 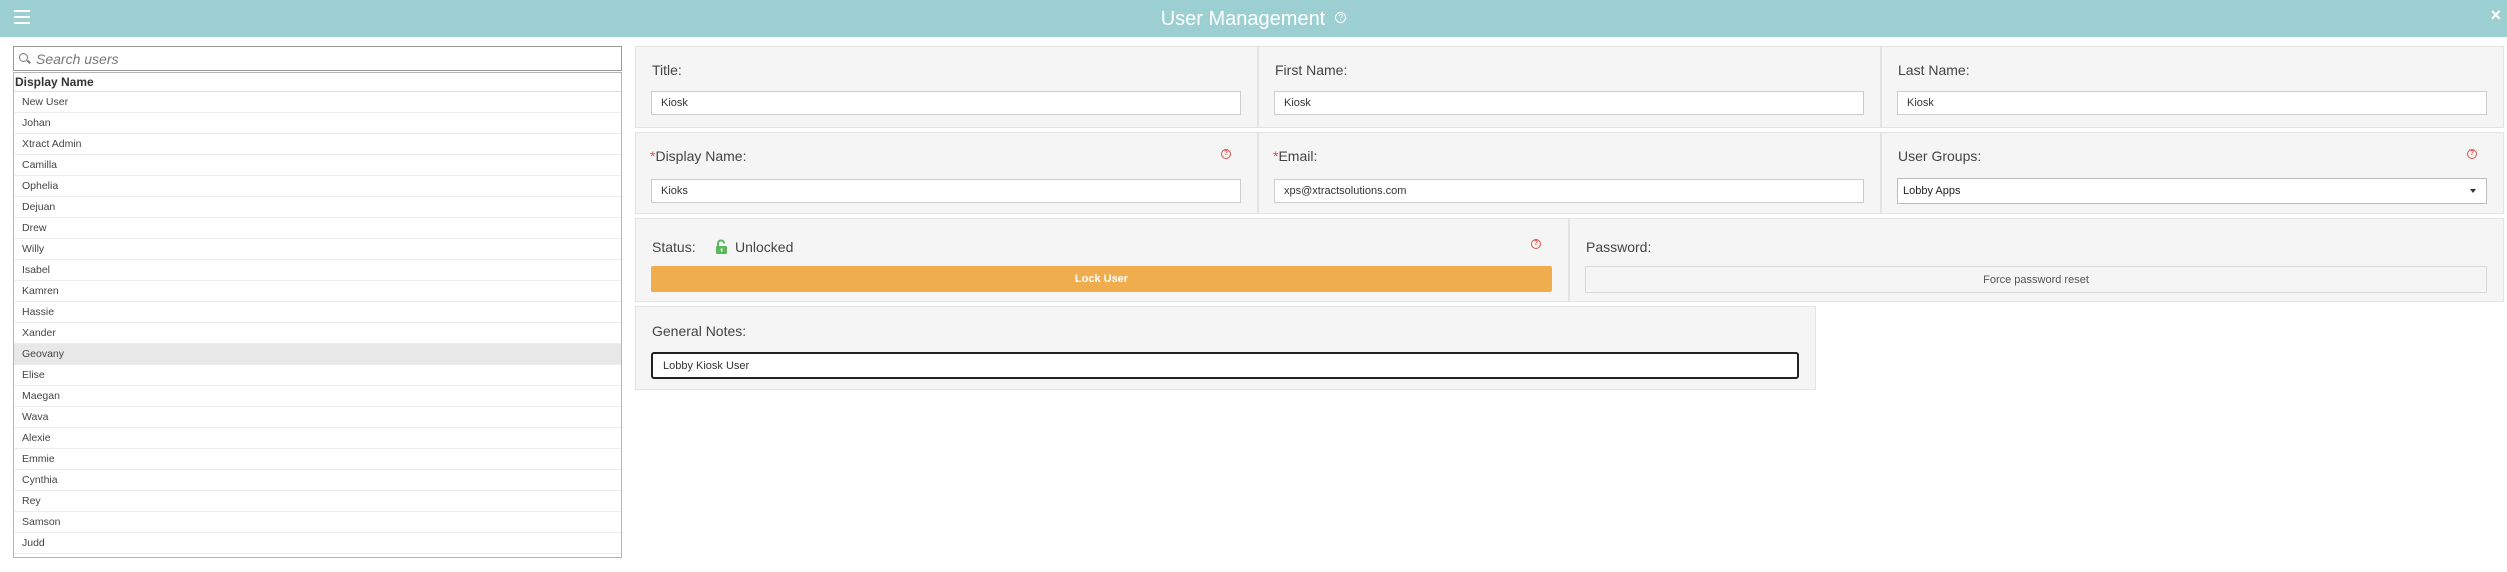 I want to click on general-notes-label: General Notes:, so click(x=699, y=331).